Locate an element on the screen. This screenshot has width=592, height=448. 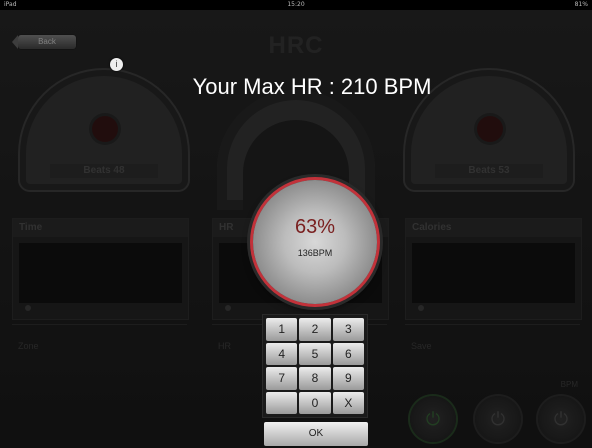
info-icon: i is located at coordinates (116, 64).